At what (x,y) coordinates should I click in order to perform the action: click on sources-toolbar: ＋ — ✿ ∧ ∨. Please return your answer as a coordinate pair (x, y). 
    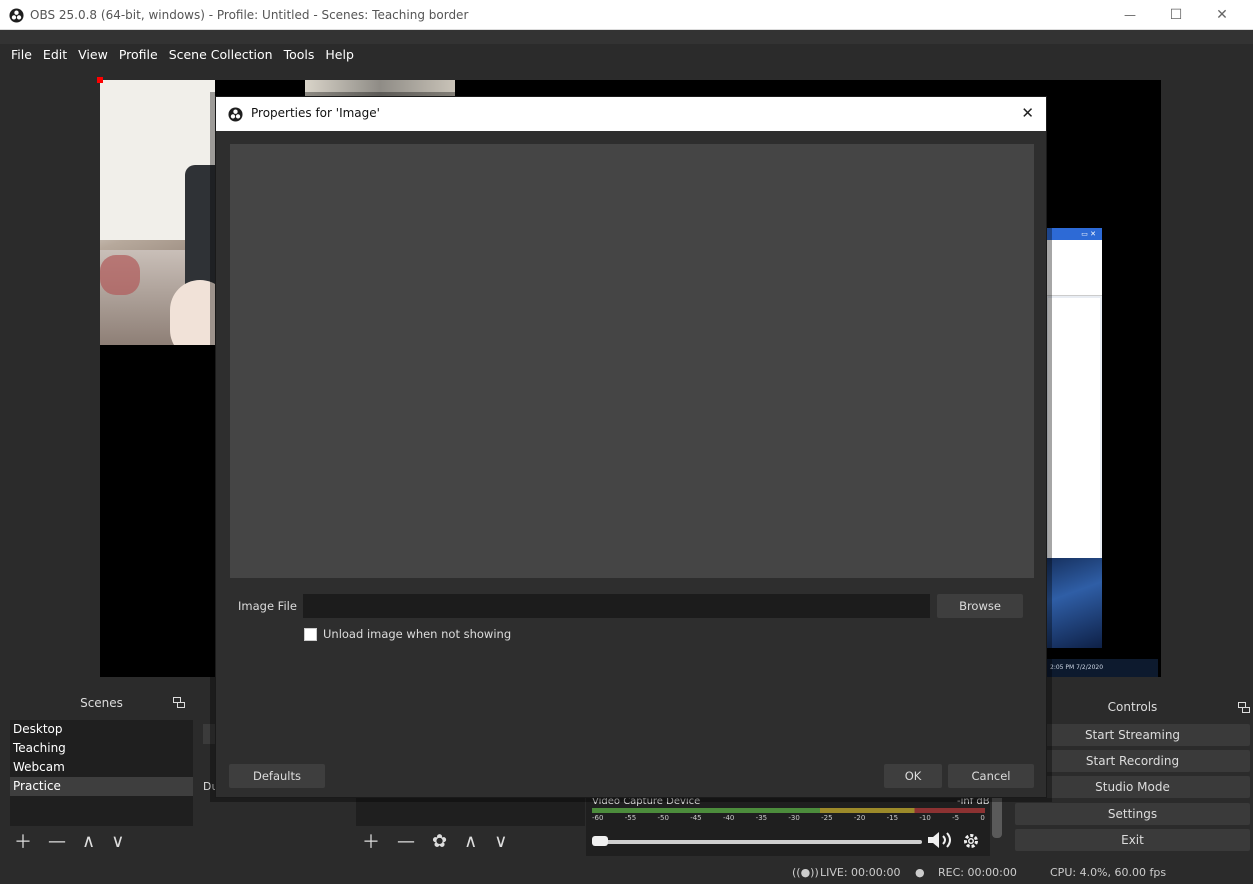
    Looking at the image, I should click on (477, 841).